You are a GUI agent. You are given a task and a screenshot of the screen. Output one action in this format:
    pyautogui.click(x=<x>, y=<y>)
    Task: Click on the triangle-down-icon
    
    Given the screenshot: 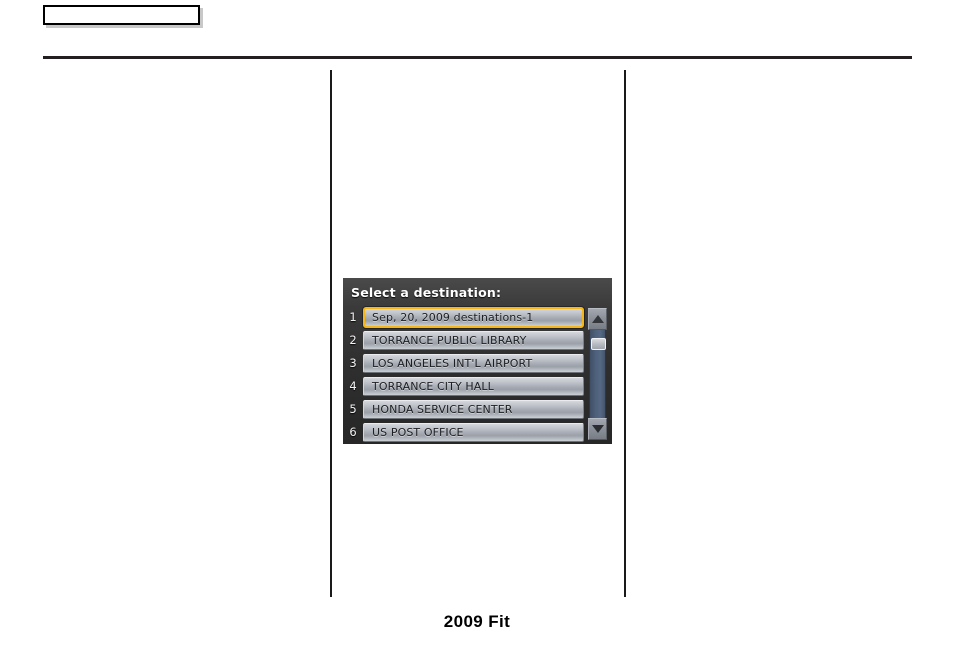 What is the action you would take?
    pyautogui.click(x=597, y=429)
    